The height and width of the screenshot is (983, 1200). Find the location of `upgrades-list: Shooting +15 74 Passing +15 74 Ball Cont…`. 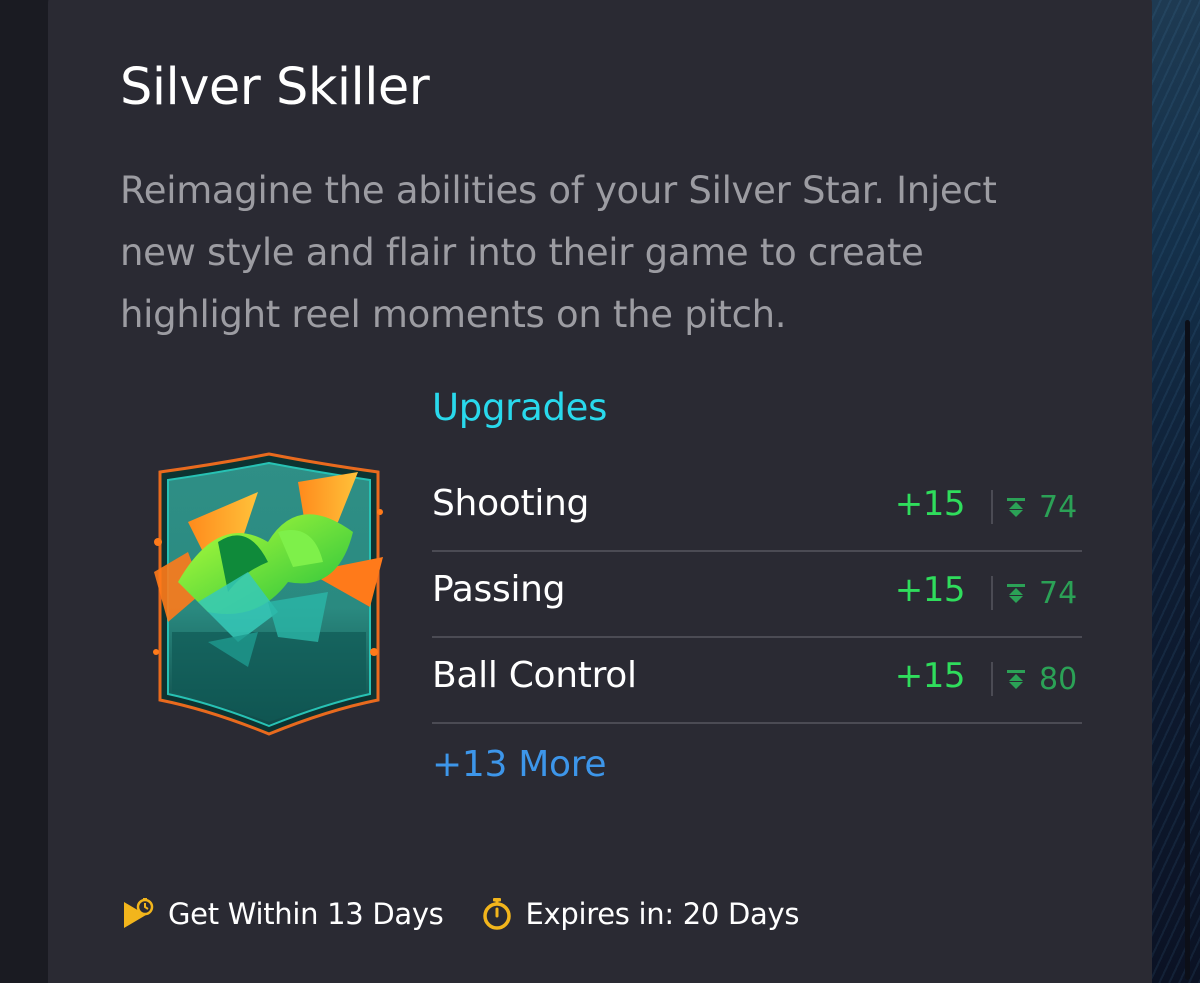

upgrades-list: Shooting +15 74 Passing +15 74 Ball Cont… is located at coordinates (757, 595).